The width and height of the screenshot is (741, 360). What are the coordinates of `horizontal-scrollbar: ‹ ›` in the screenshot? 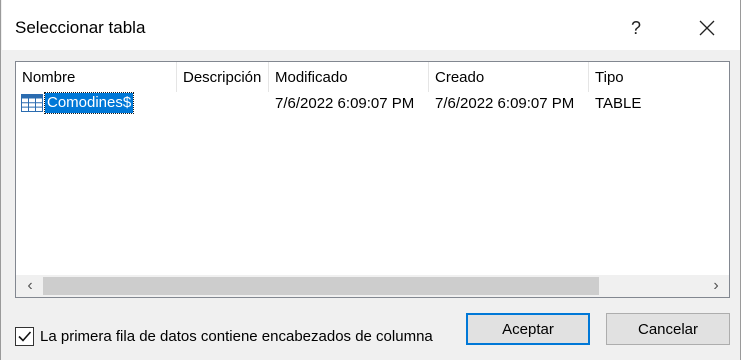 It's located at (372, 286).